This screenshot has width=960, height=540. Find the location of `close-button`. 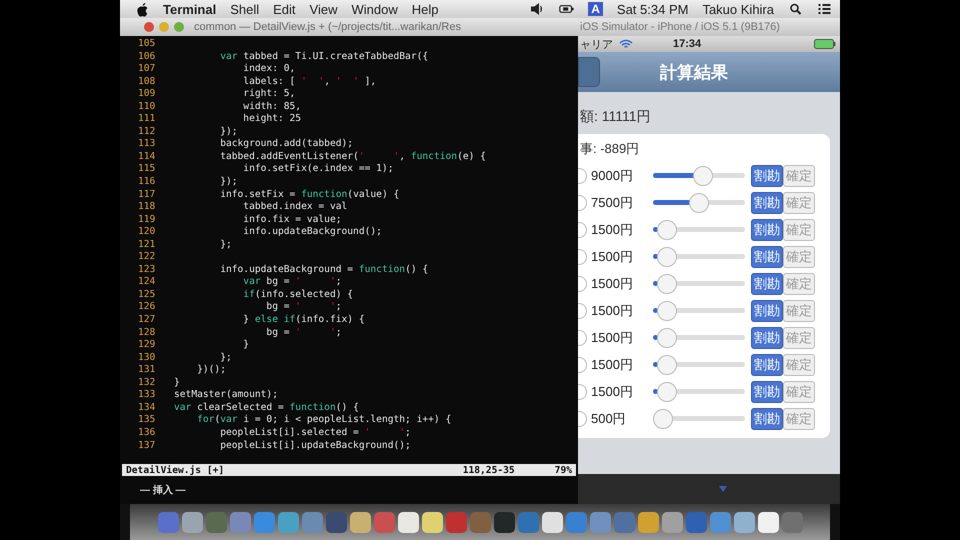

close-button is located at coordinates (149, 27).